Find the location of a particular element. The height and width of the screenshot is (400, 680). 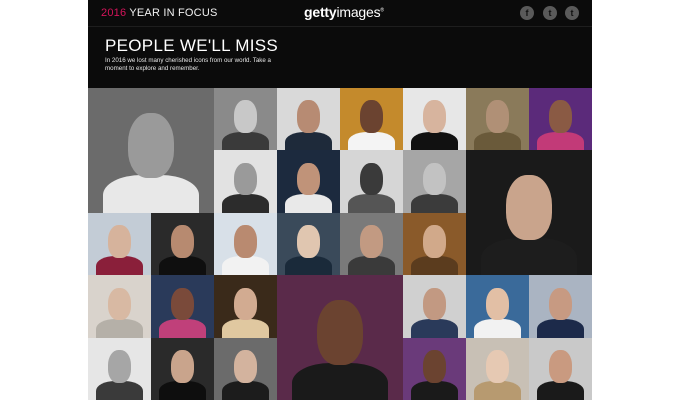

logo-bold: getty is located at coordinates (320, 12).